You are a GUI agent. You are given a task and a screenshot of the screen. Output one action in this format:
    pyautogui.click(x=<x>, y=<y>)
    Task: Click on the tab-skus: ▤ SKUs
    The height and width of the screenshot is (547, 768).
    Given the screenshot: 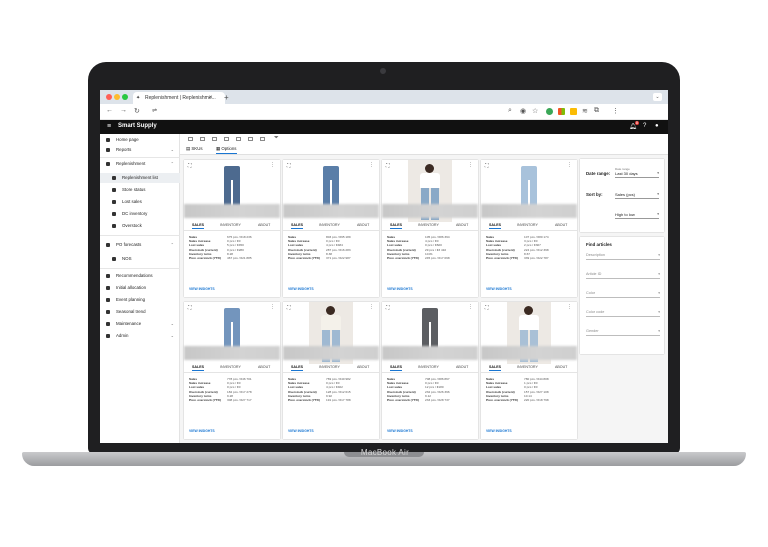 What is the action you would take?
    pyautogui.click(x=194, y=149)
    